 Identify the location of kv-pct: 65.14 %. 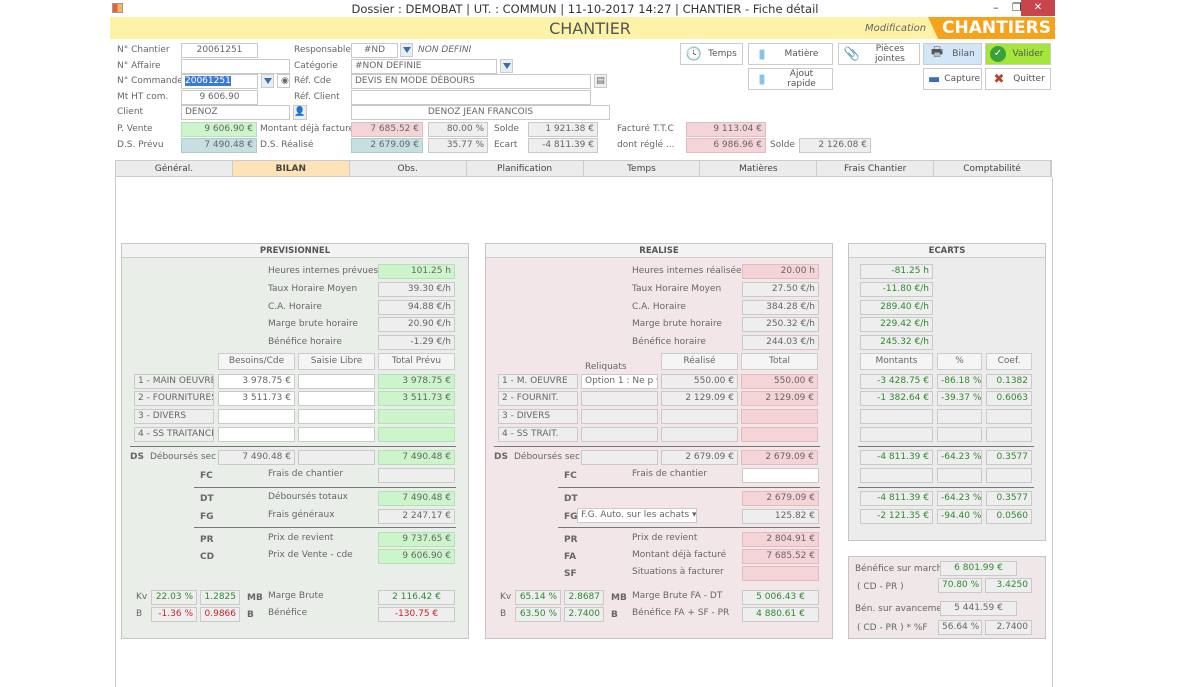
(538, 597).